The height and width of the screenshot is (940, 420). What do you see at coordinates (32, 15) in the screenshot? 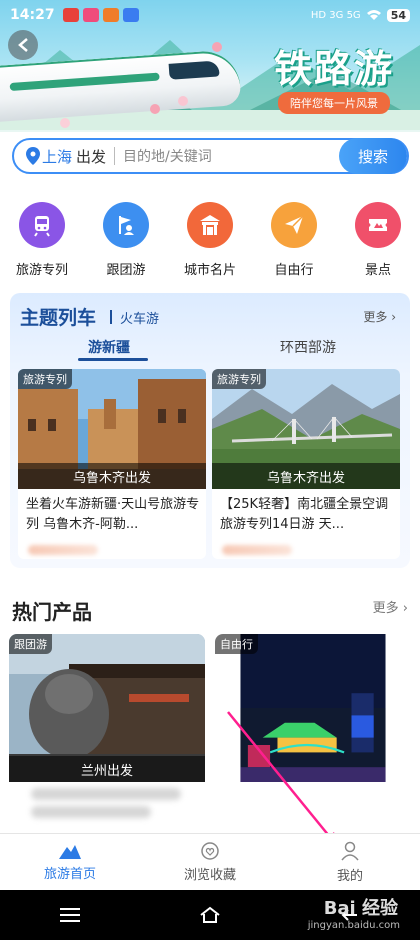
I see `status-time: 14:27` at bounding box center [32, 15].